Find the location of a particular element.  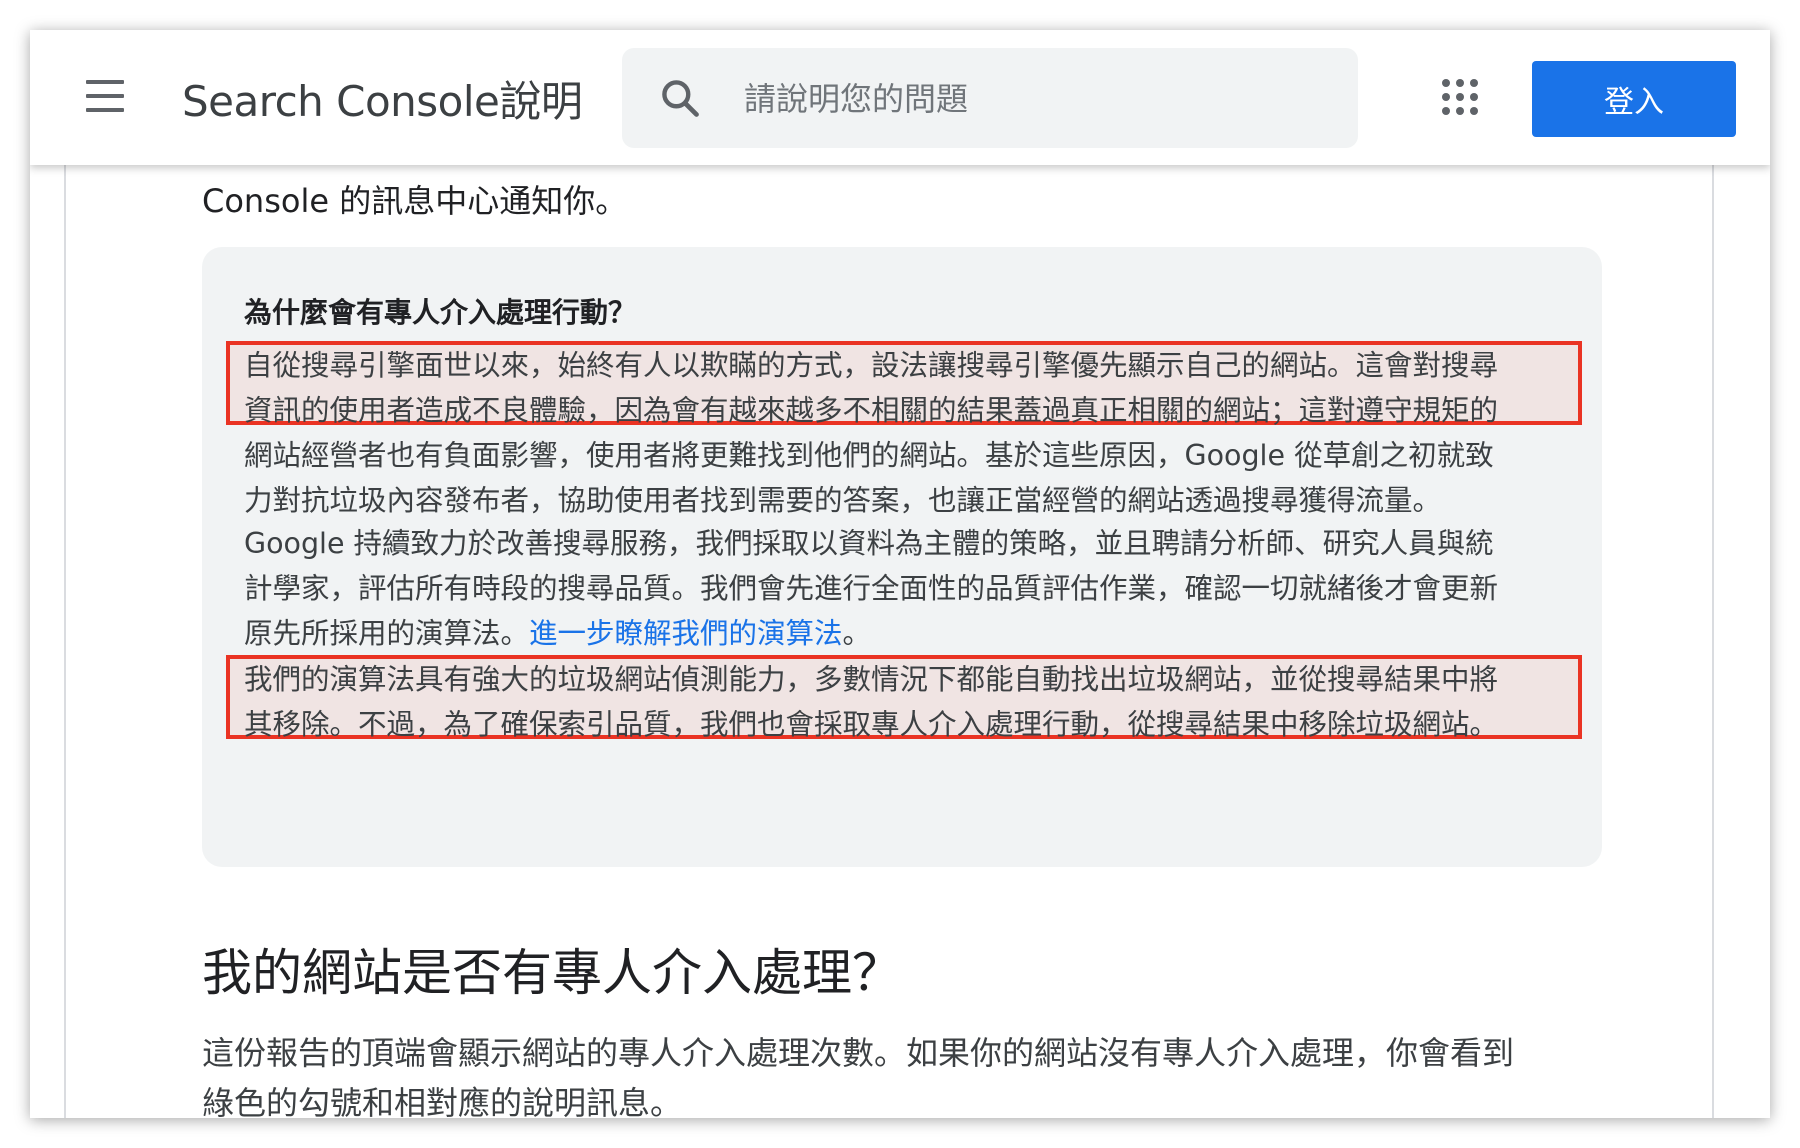

top-app-bar: Search Console說明 登入 is located at coordinates (900, 97).